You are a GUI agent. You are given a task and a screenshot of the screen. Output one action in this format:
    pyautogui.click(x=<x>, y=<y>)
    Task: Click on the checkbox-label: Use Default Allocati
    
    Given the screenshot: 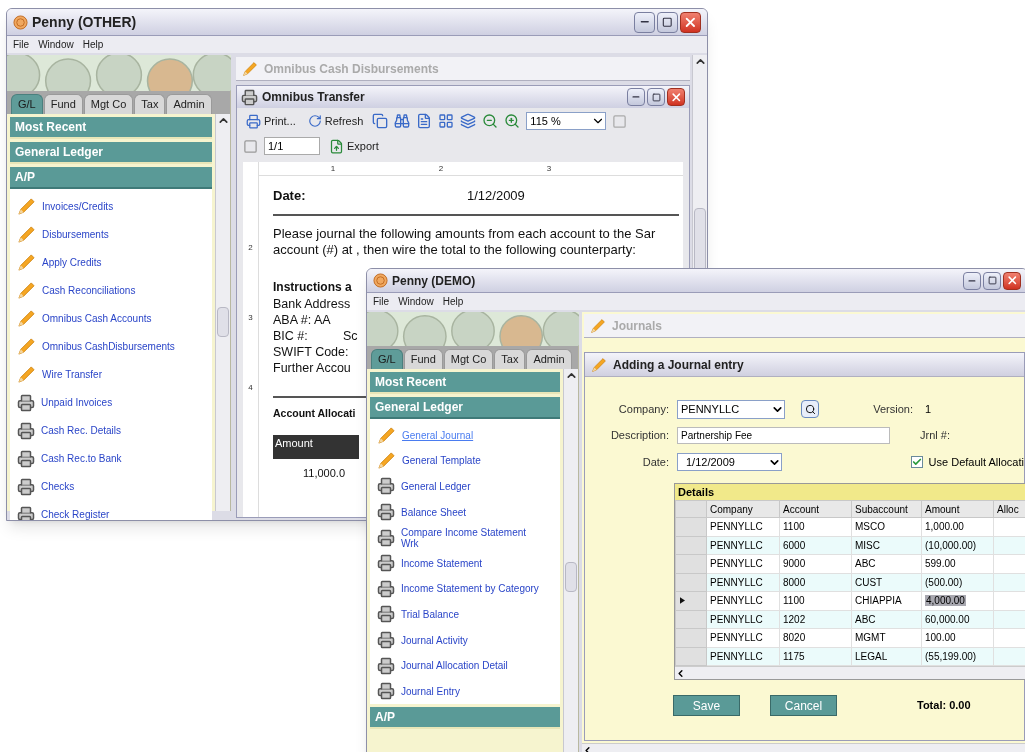 What is the action you would take?
    pyautogui.click(x=976, y=462)
    